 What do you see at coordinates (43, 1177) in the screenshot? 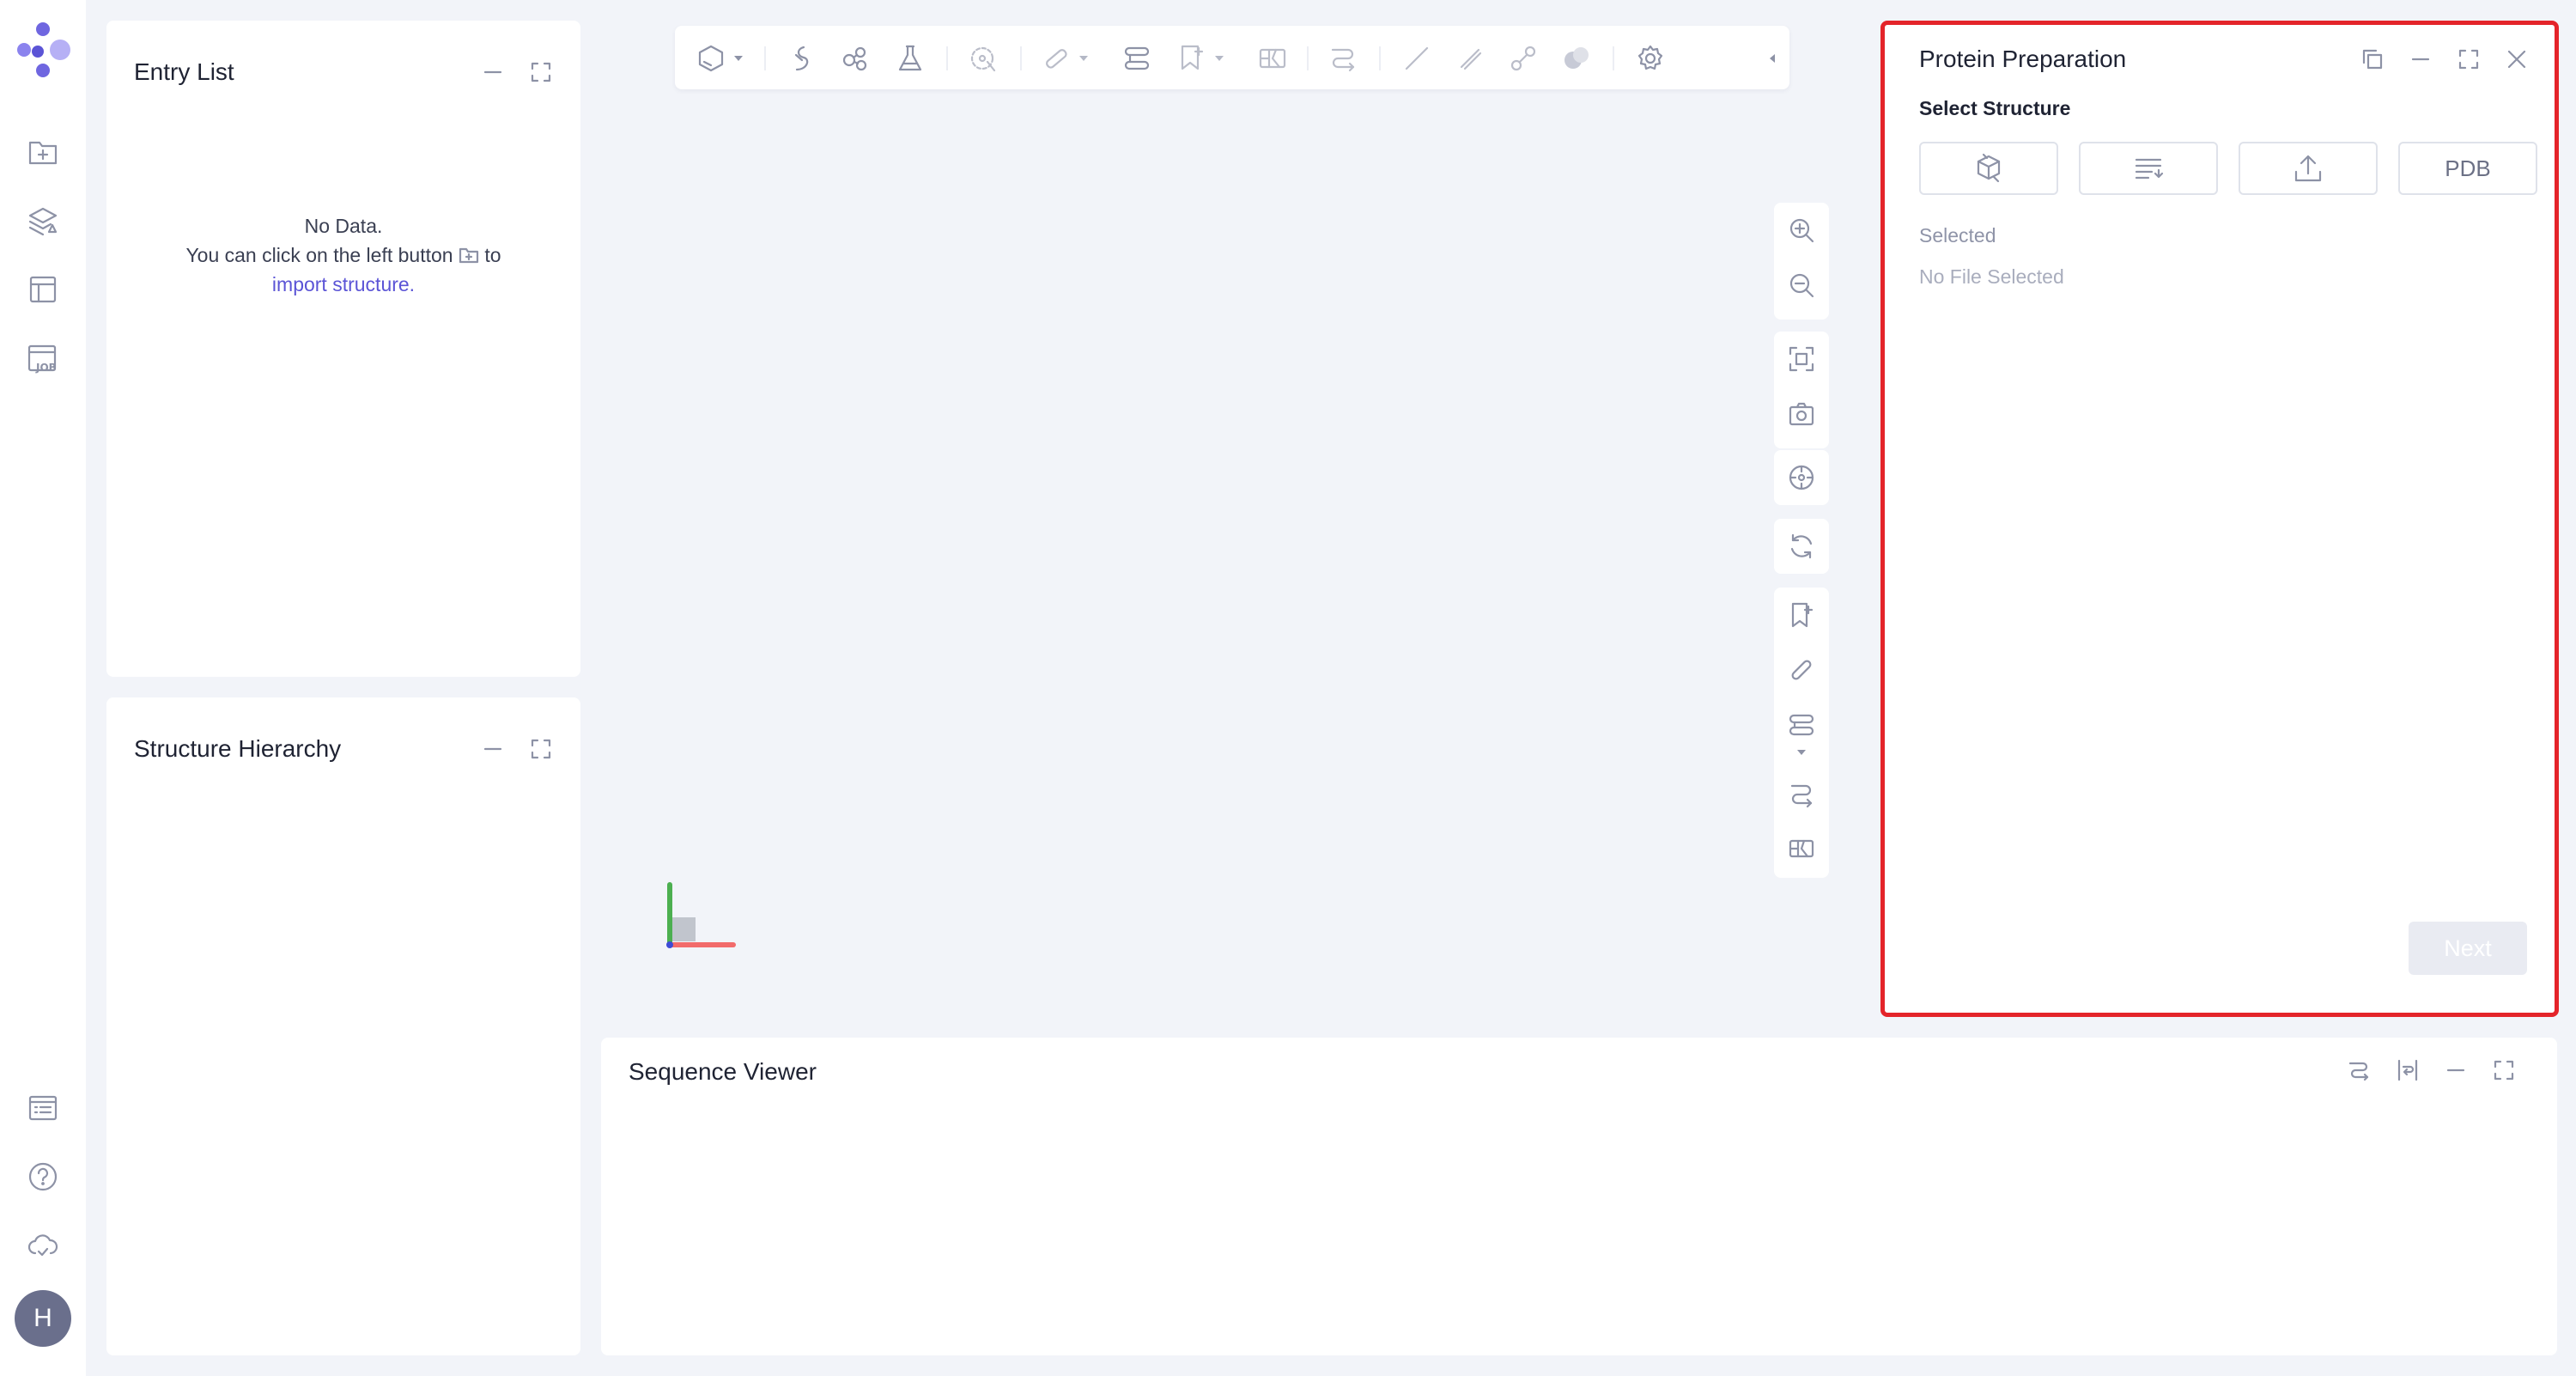
I see `help-icon` at bounding box center [43, 1177].